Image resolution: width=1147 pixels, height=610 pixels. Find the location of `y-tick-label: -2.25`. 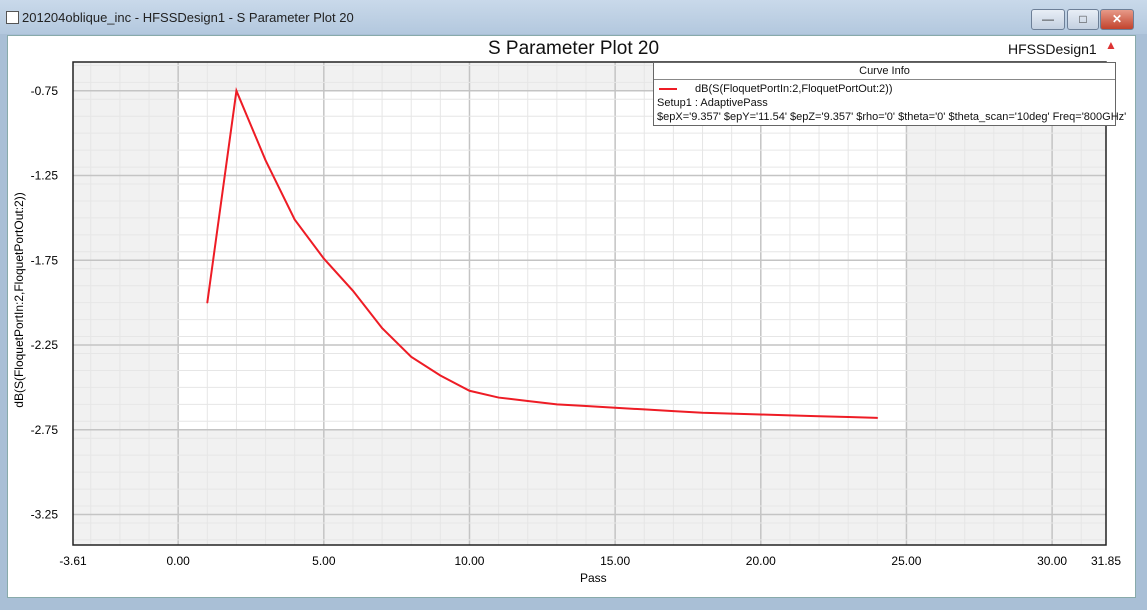

y-tick-label: -2.25 is located at coordinates (45, 345).